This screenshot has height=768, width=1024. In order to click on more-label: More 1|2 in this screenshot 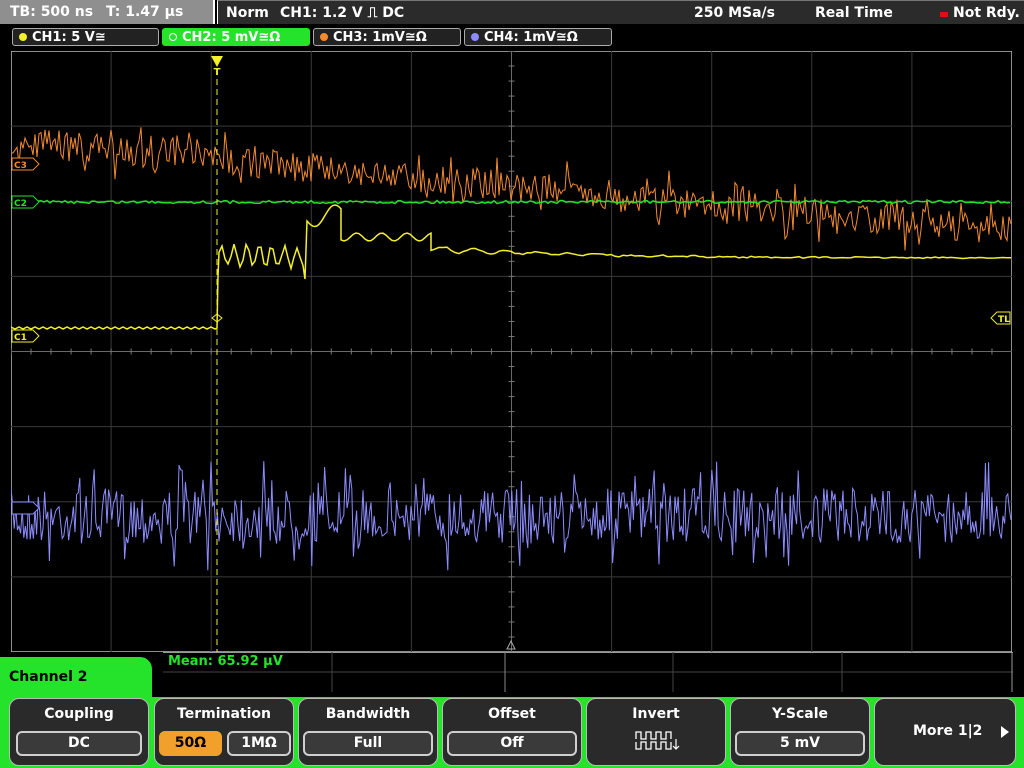, I will do `click(948, 731)`.